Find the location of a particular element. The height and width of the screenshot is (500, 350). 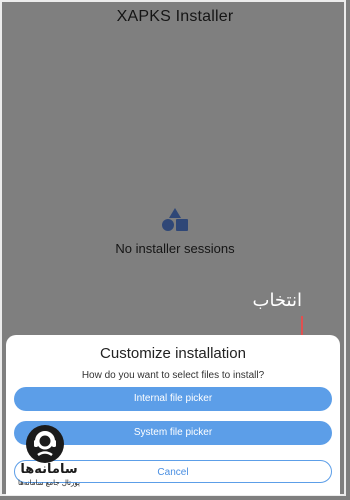

app-title: XAPKS Installer is located at coordinates (175, 16).